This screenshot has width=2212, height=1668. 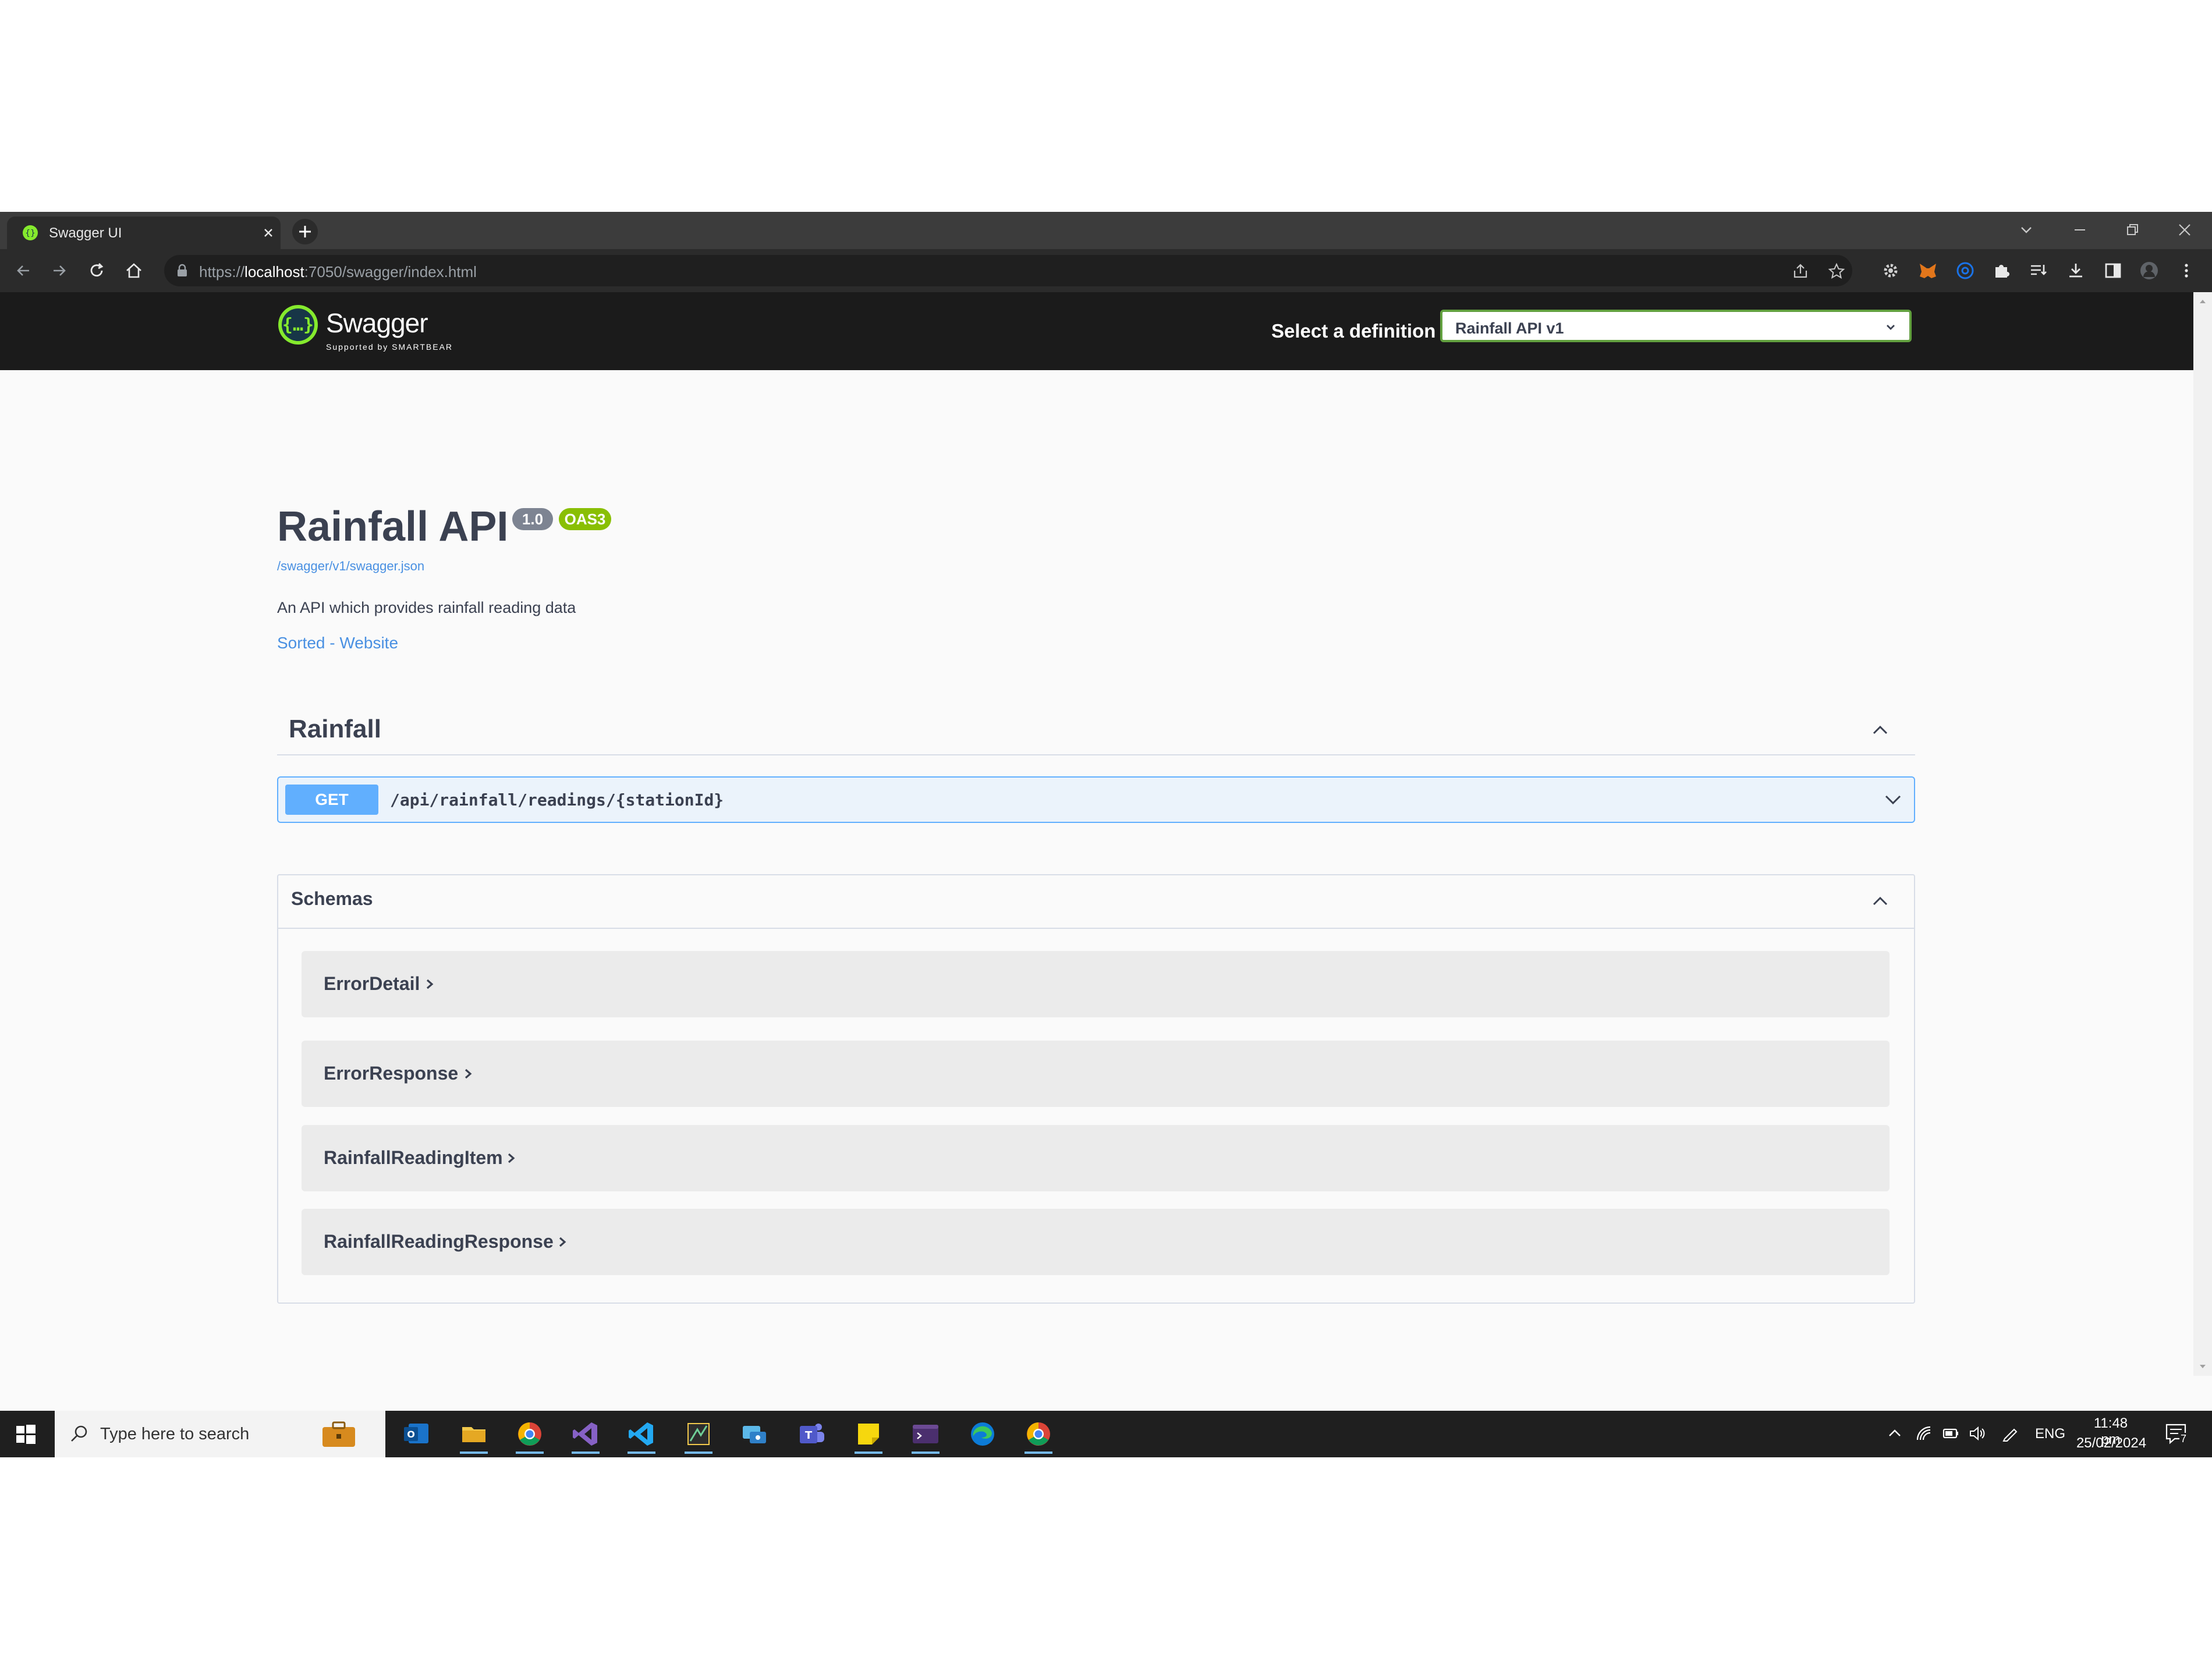 What do you see at coordinates (2050, 1434) in the screenshot?
I see `tray-language: ENG` at bounding box center [2050, 1434].